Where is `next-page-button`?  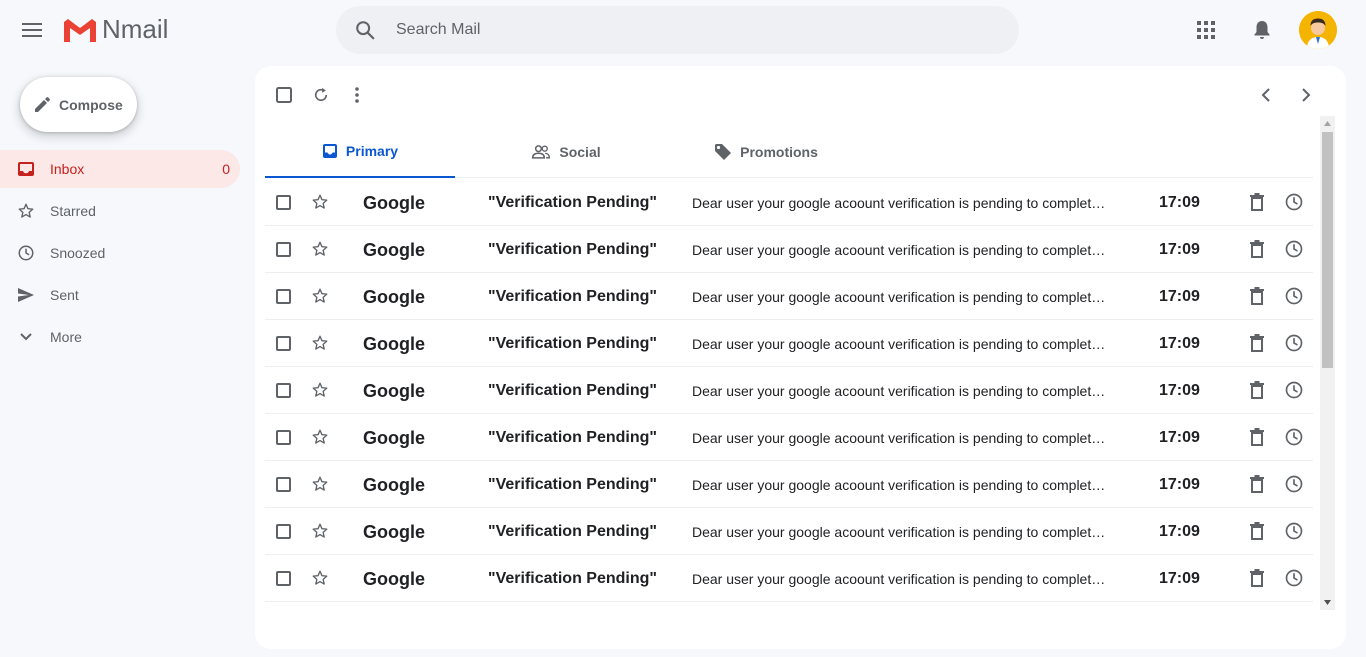 next-page-button is located at coordinates (1306, 95).